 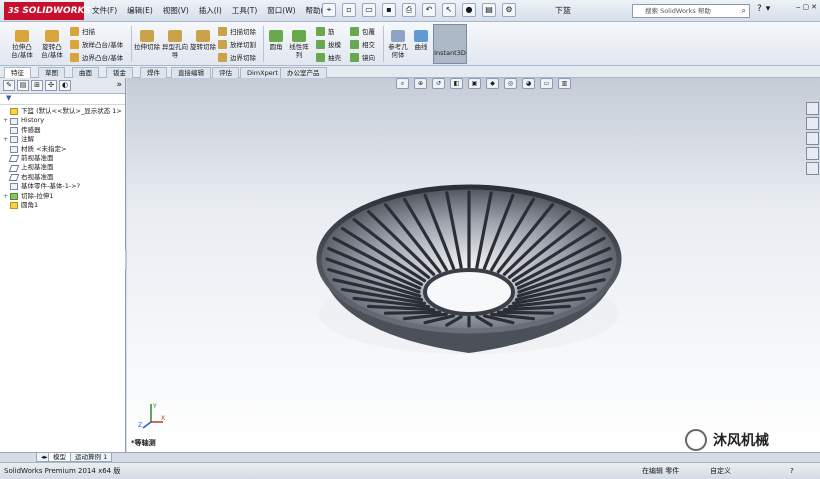 I want to click on extrude-boss-button: 拉伸凸台/基体, so click(x=22, y=44).